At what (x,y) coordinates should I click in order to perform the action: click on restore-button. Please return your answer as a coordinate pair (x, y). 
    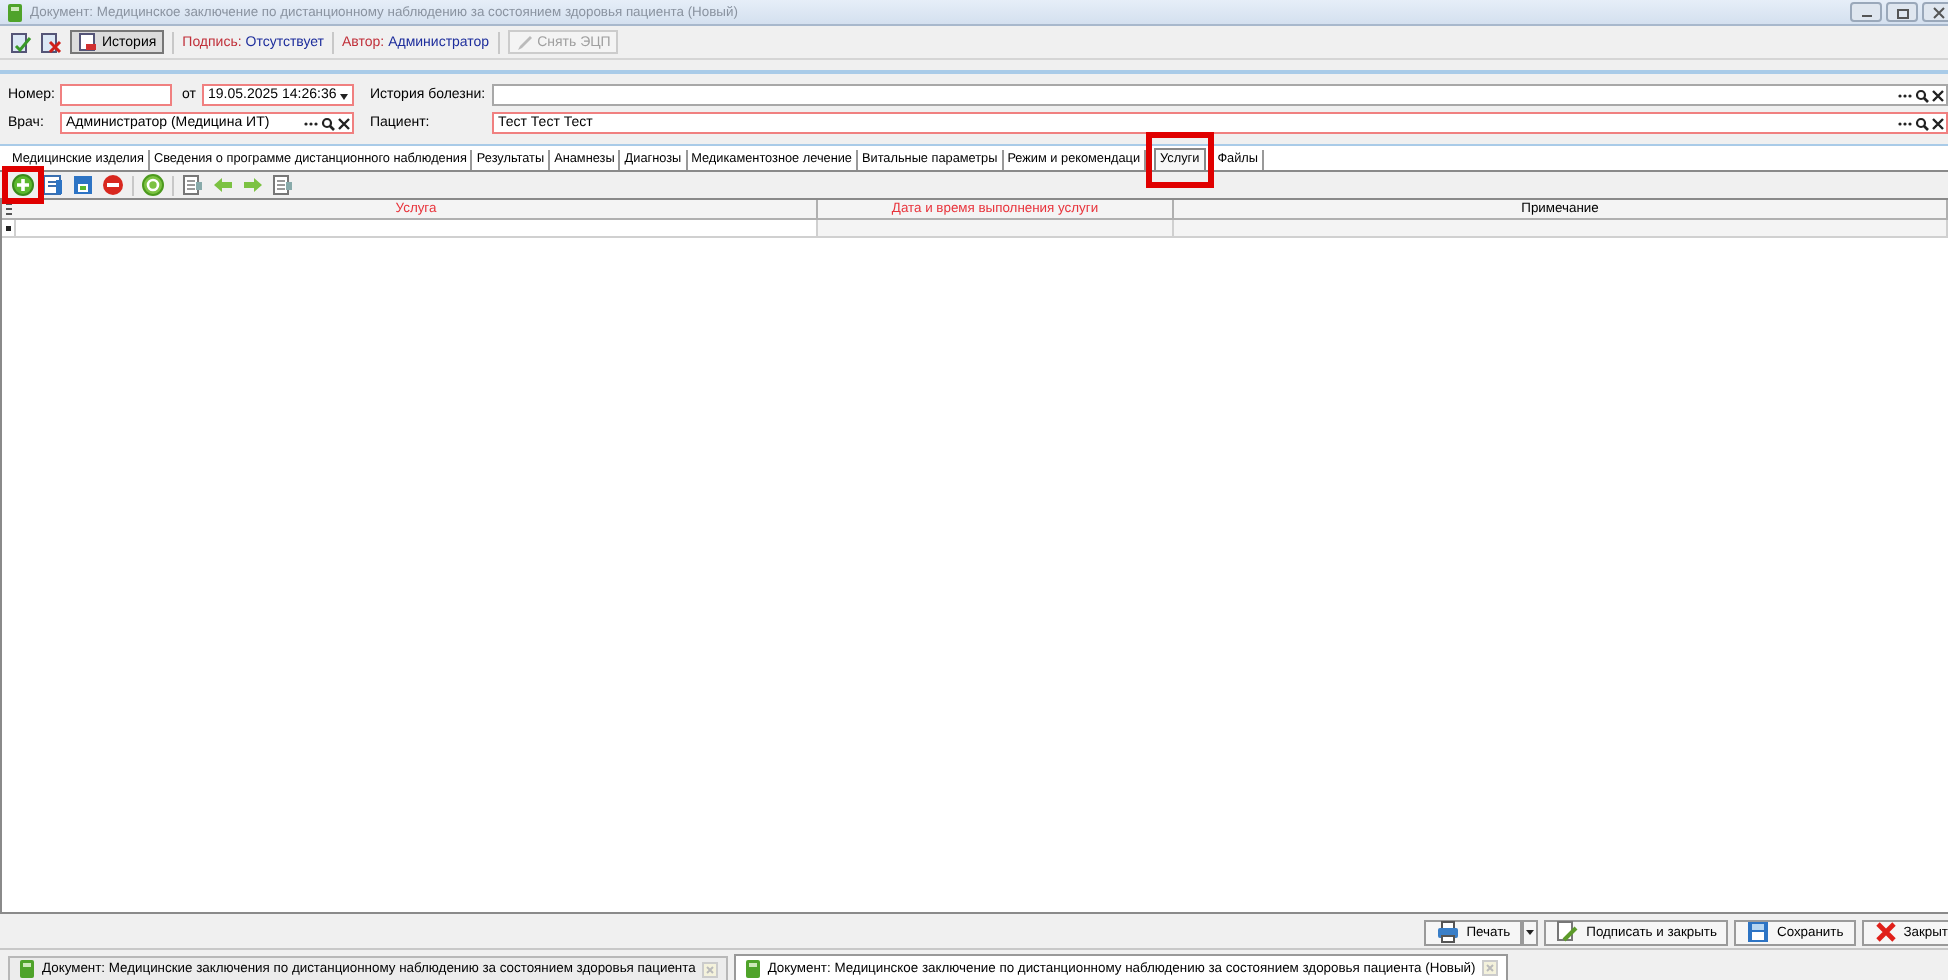
    Looking at the image, I should click on (1902, 12).